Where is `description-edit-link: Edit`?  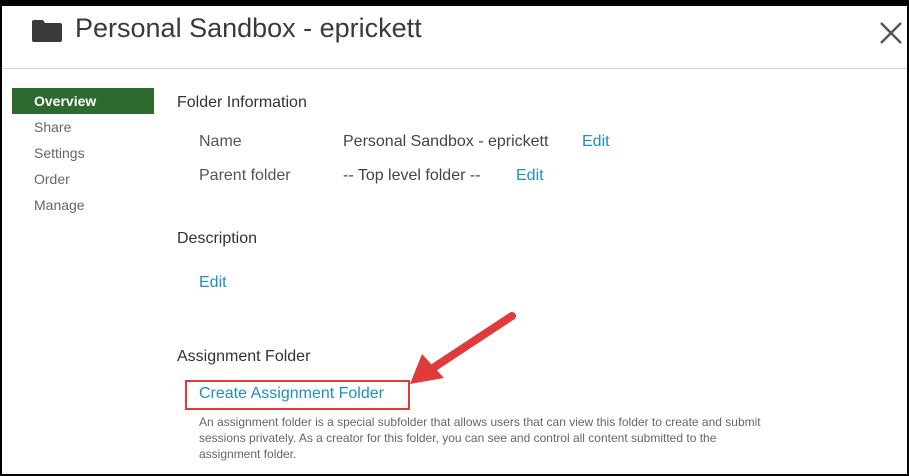
description-edit-link: Edit is located at coordinates (213, 283).